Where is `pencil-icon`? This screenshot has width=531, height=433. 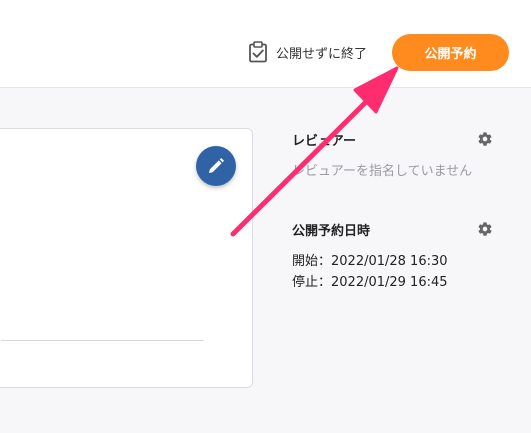
pencil-icon is located at coordinates (216, 165).